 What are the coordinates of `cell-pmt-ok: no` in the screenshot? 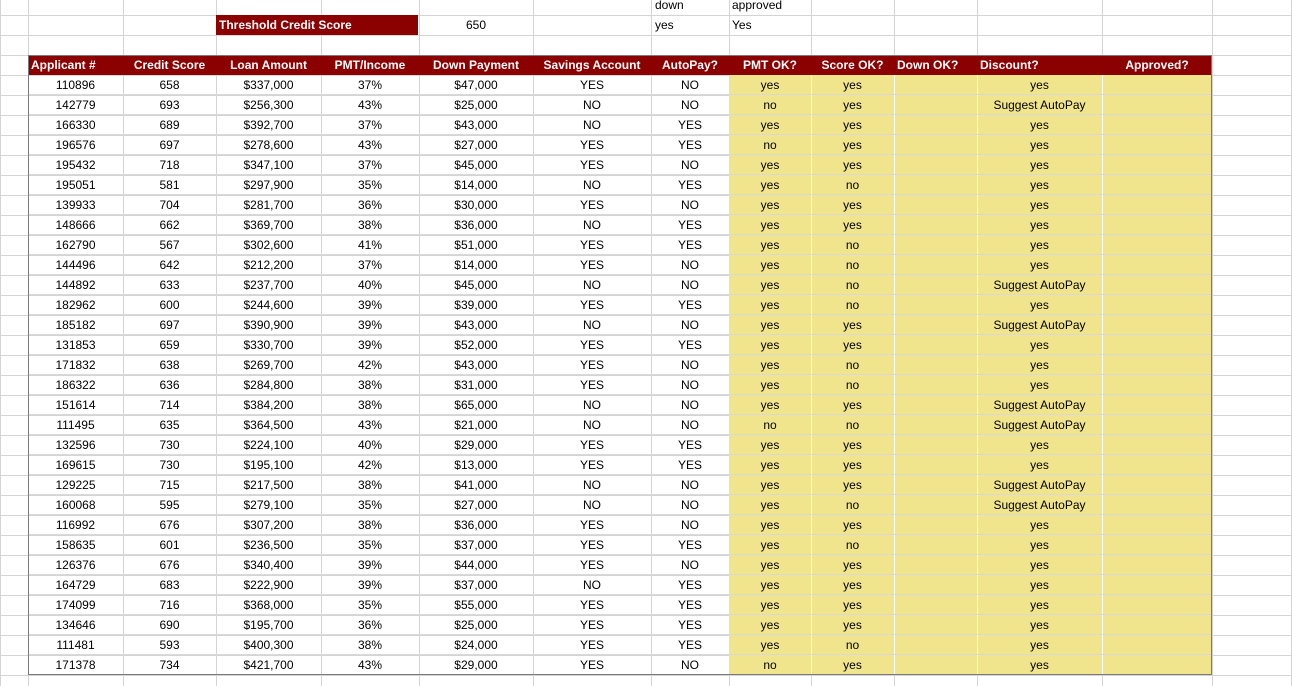 It's located at (770, 145).